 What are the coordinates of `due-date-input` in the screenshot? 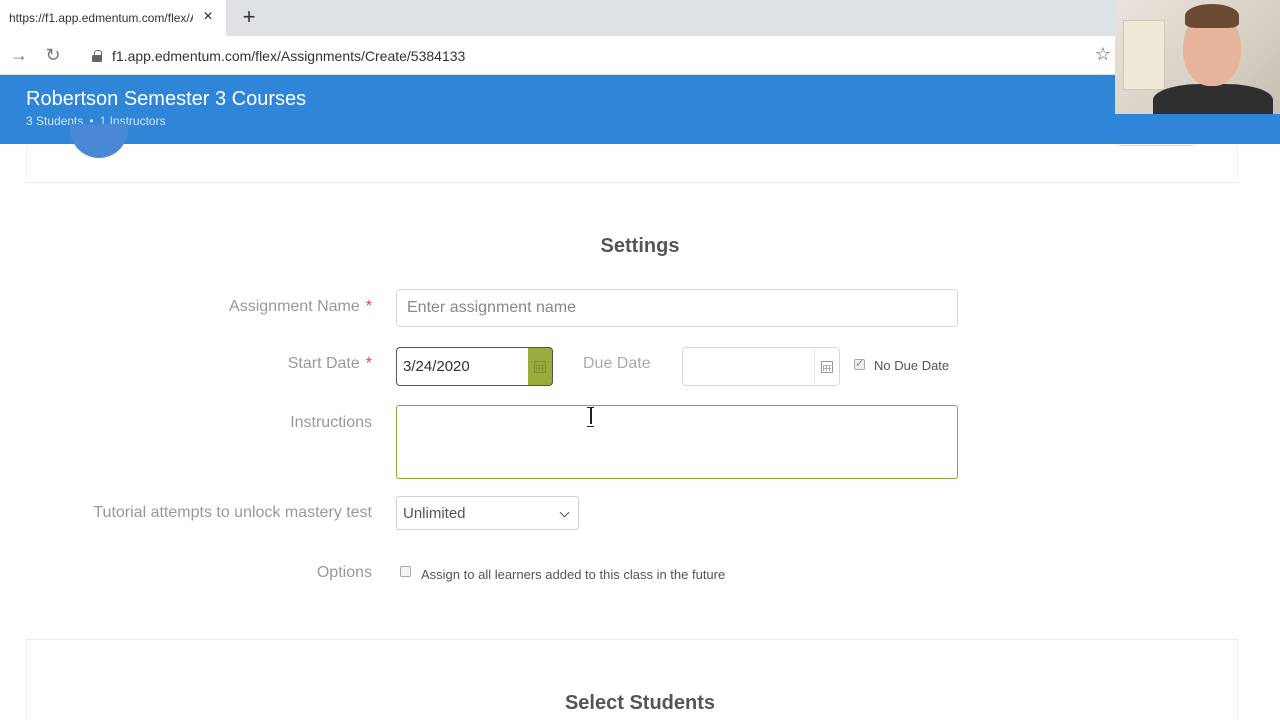 It's located at (748, 366).